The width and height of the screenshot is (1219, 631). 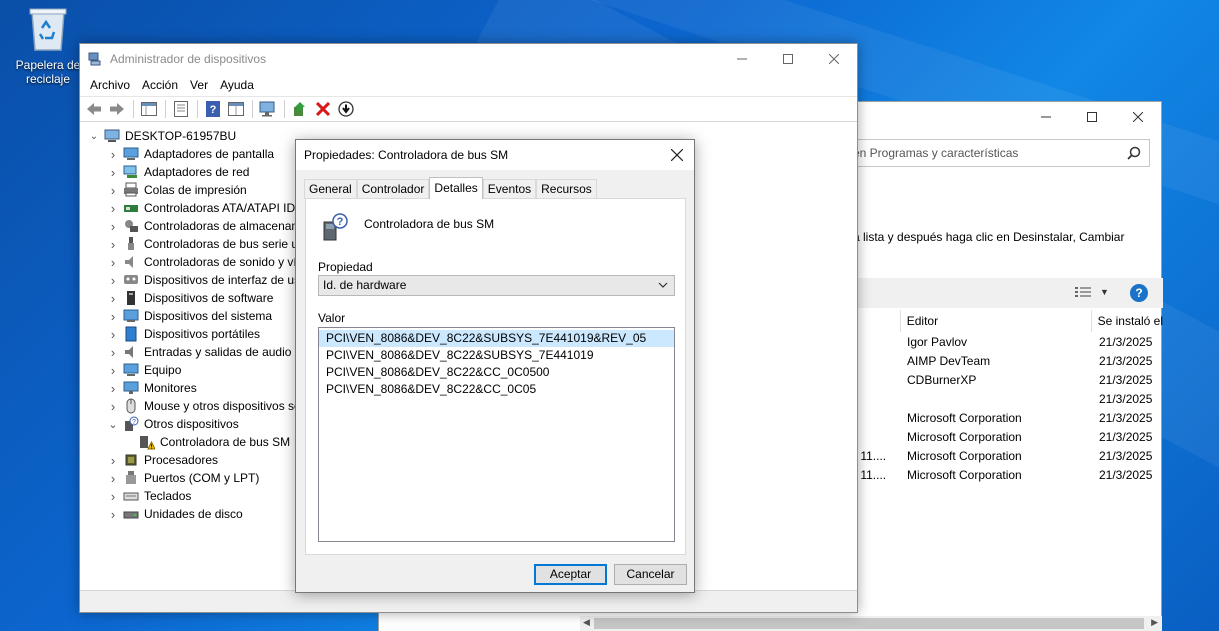 I want to click on tab-general: General, so click(x=330, y=189).